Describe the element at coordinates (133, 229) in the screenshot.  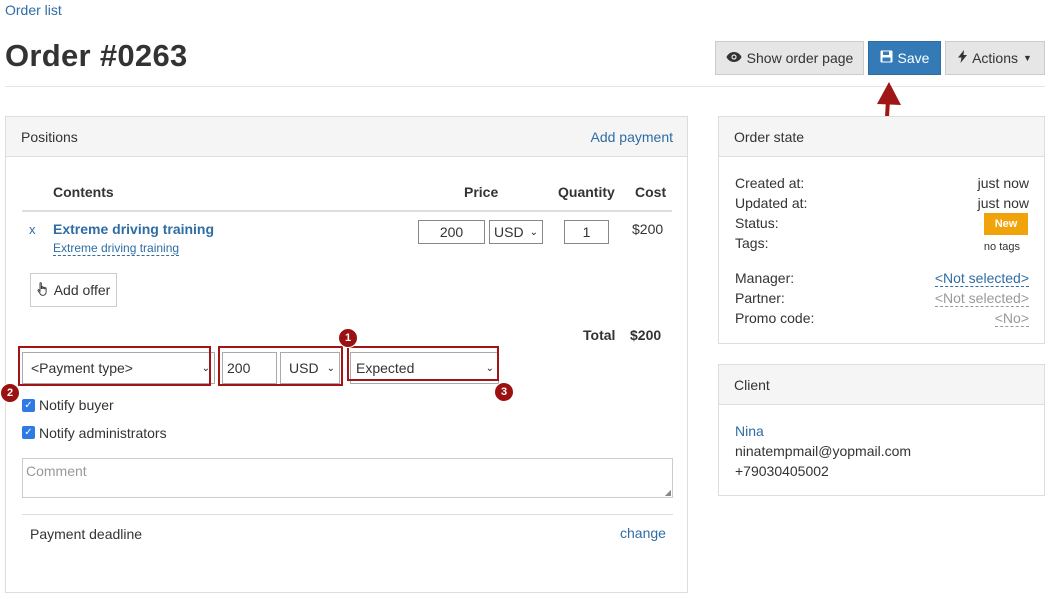
I see `item-name-link: Extreme driving training` at that location.